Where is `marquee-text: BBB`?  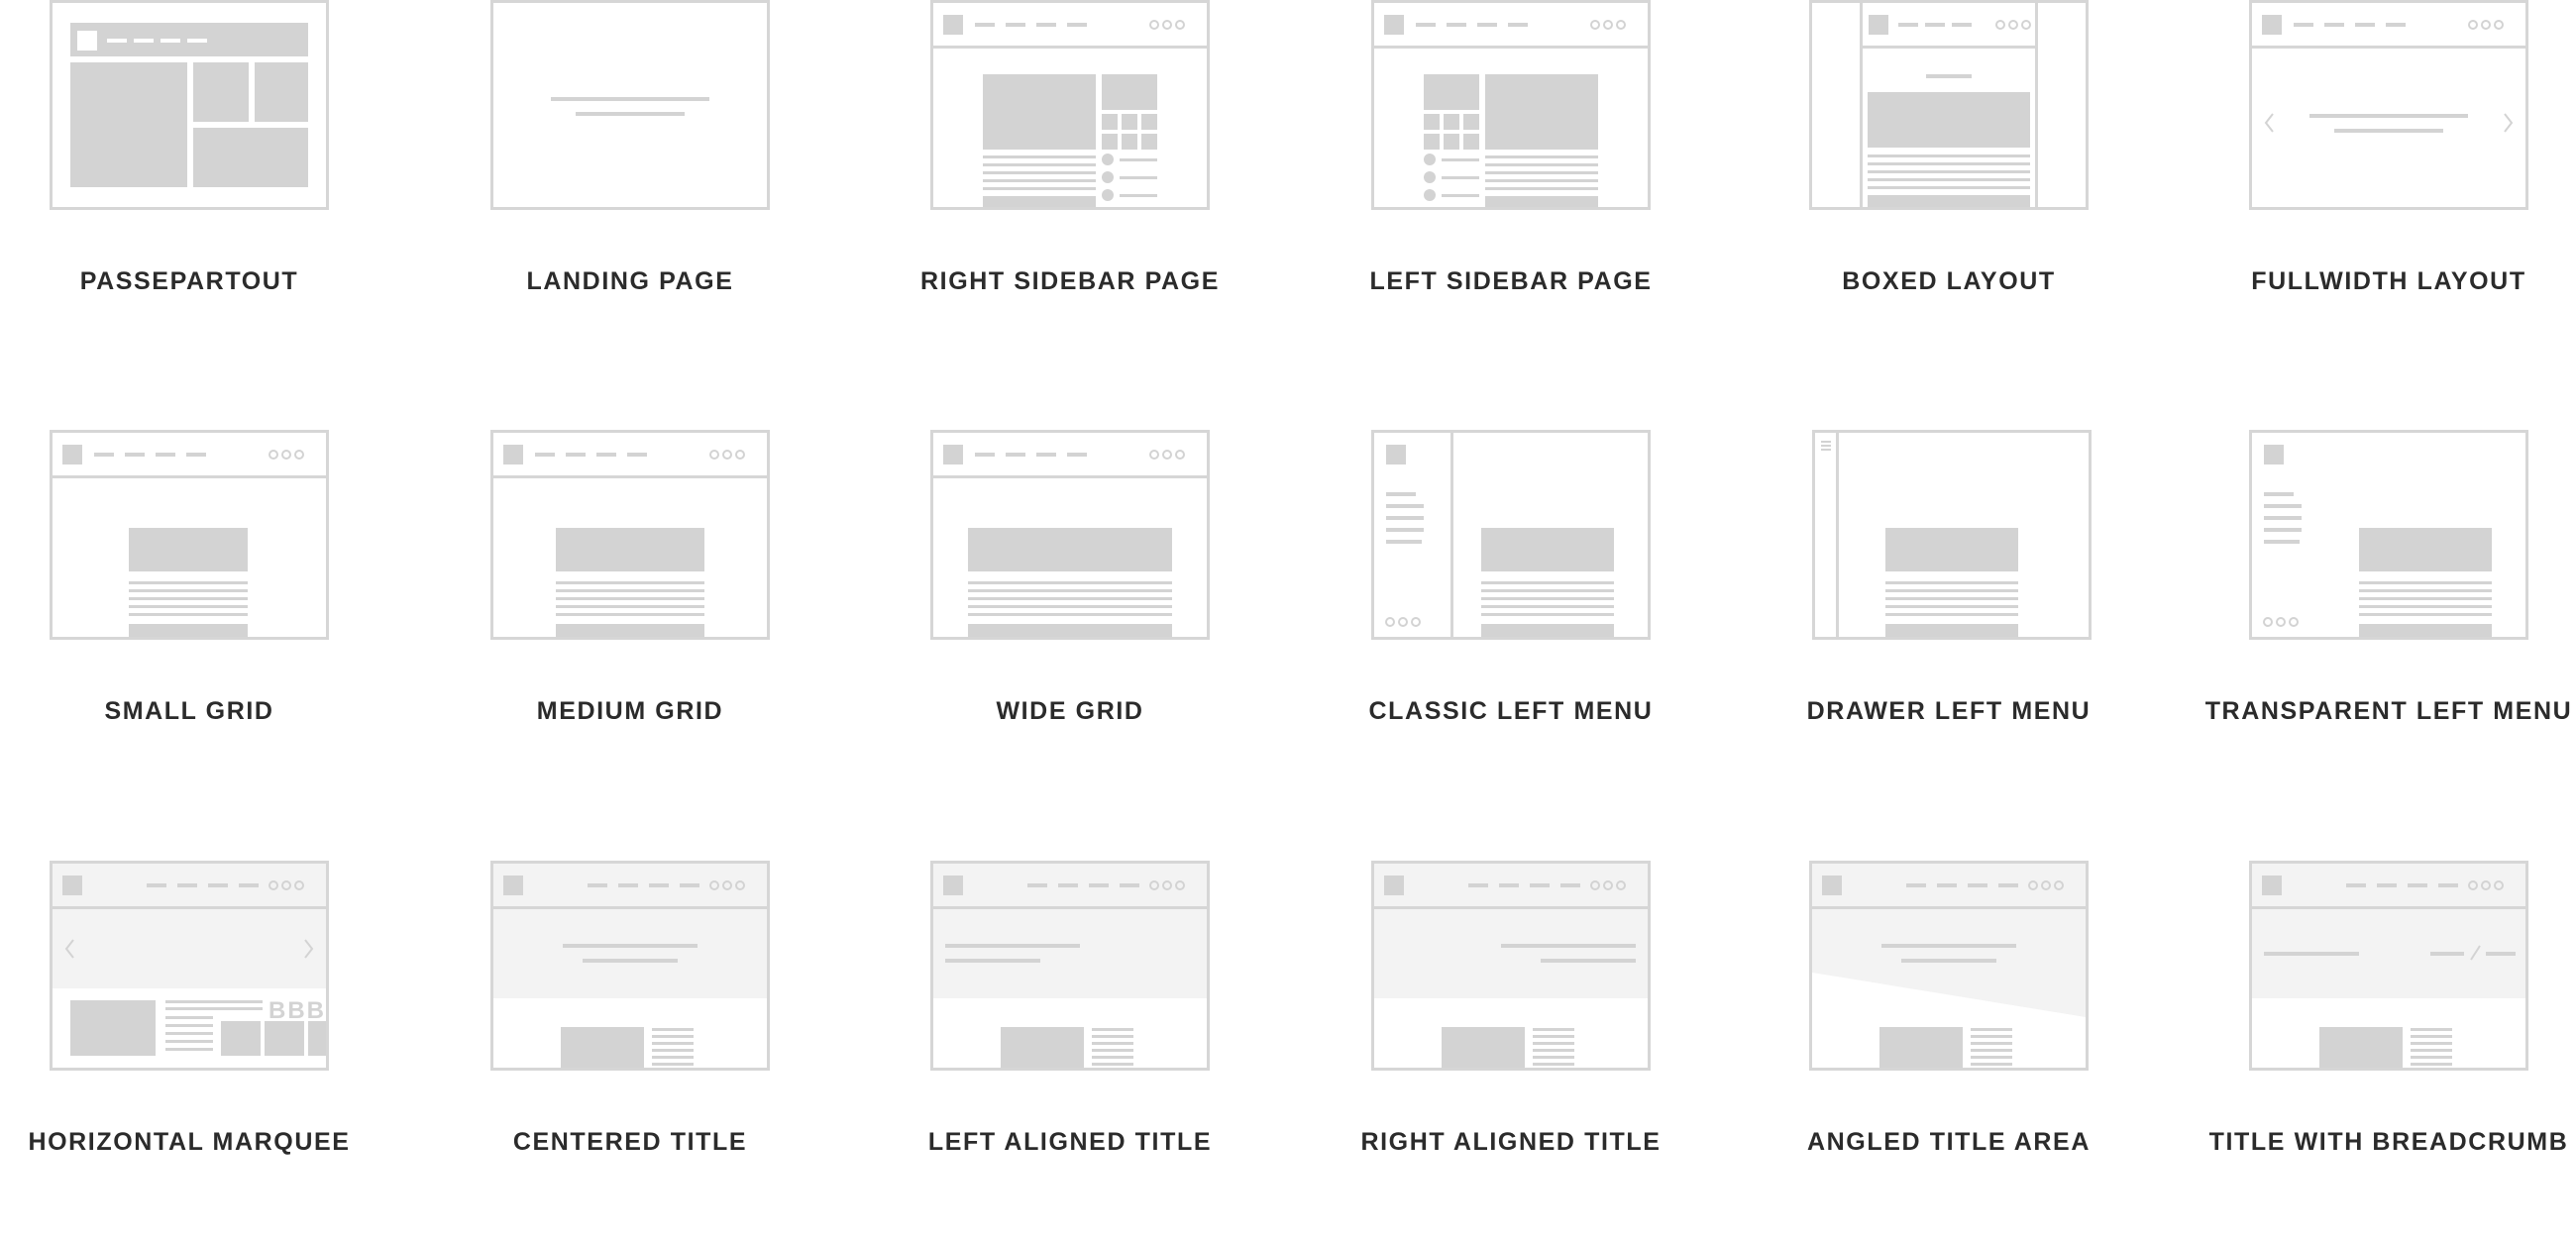
marquee-text: BBB is located at coordinates (297, 1011).